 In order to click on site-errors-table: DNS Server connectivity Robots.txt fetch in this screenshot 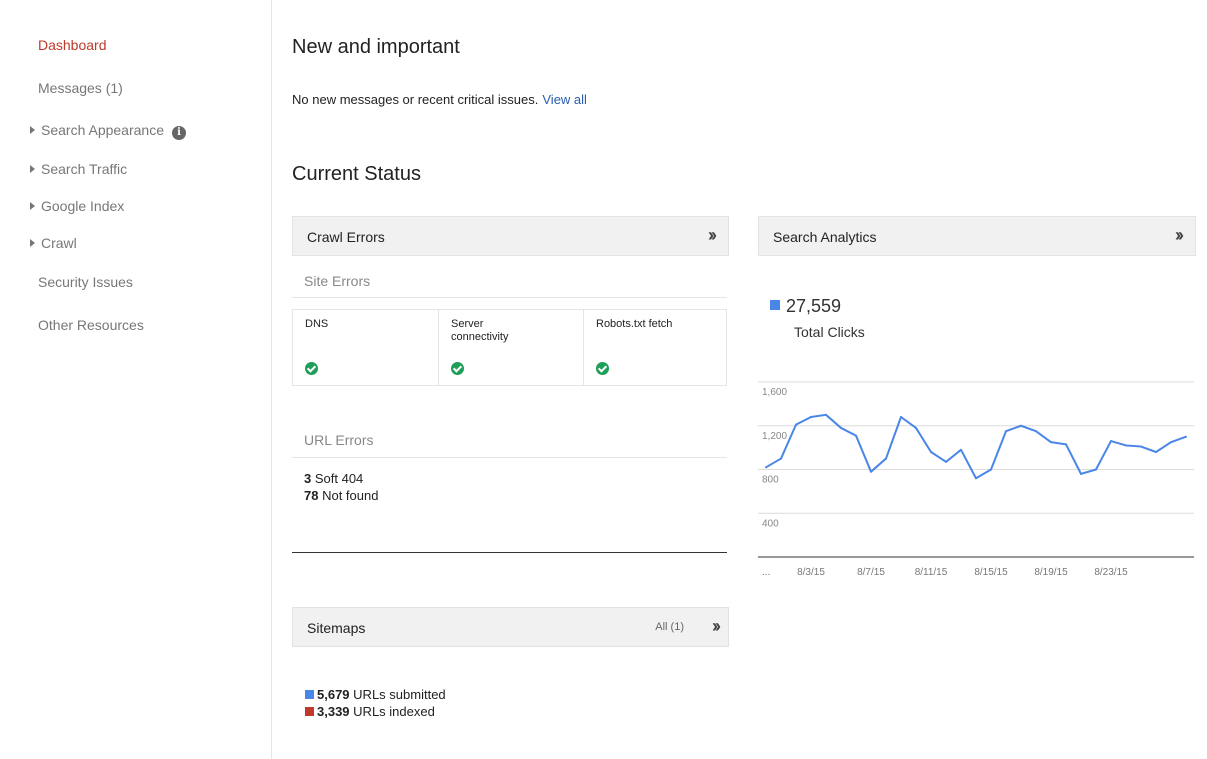, I will do `click(509, 347)`.